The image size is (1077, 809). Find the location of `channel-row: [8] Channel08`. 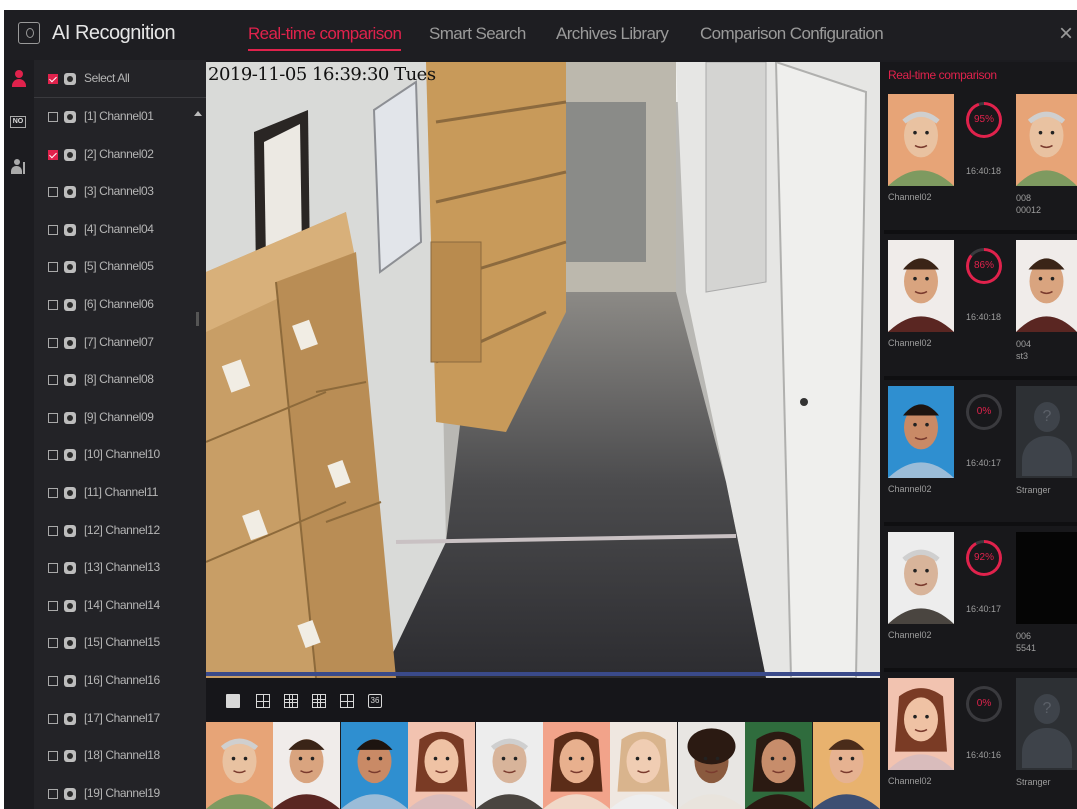

channel-row: [8] Channel08 is located at coordinates (116, 380).